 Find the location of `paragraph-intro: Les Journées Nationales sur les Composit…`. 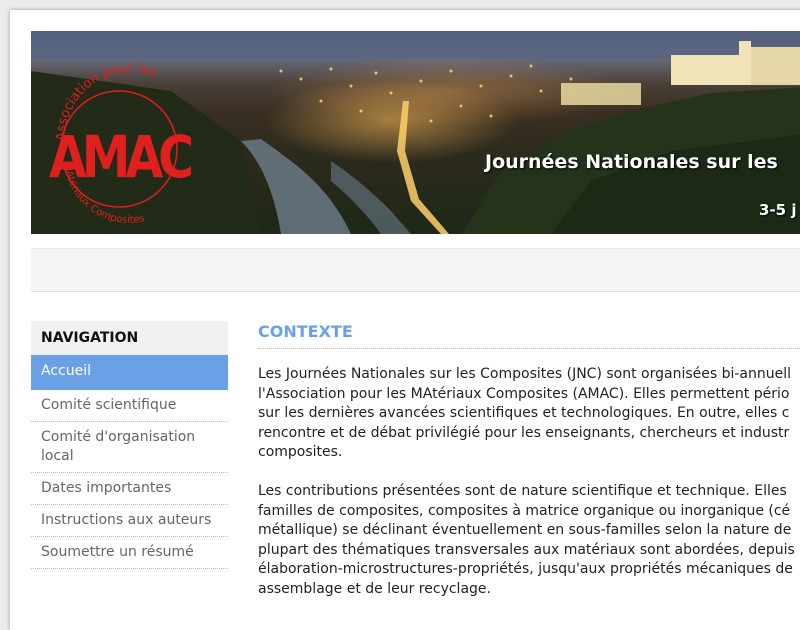

paragraph-intro: Les Journées Nationales sur les Composit… is located at coordinates (529, 414).